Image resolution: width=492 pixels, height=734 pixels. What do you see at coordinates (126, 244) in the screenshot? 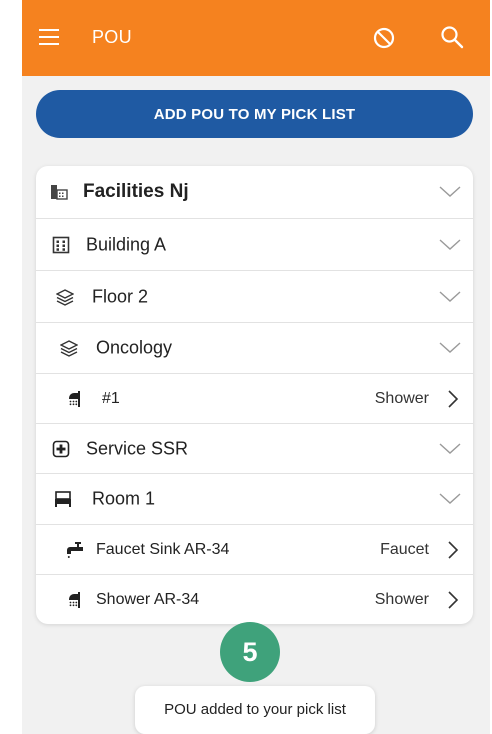
I see `building-label: Building A` at bounding box center [126, 244].